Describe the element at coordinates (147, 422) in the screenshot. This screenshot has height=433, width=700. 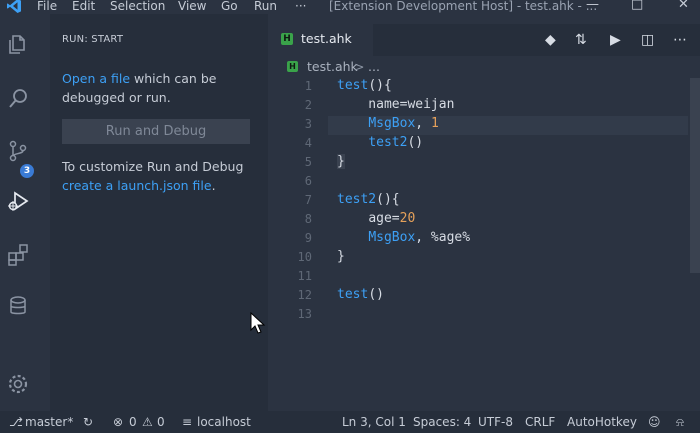
I see `warning-icon: ⚠` at that location.